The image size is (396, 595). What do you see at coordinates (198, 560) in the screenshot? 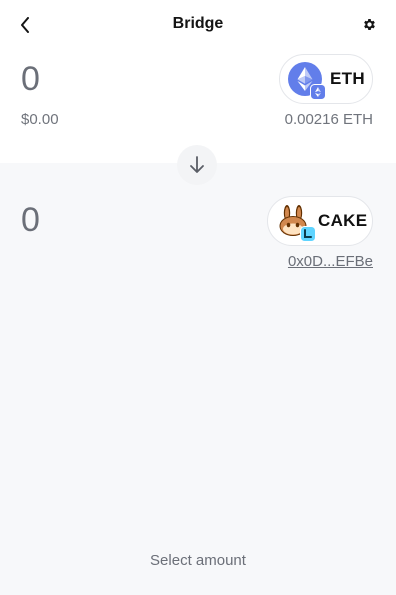
I see `select-amount-status: Select amount` at bounding box center [198, 560].